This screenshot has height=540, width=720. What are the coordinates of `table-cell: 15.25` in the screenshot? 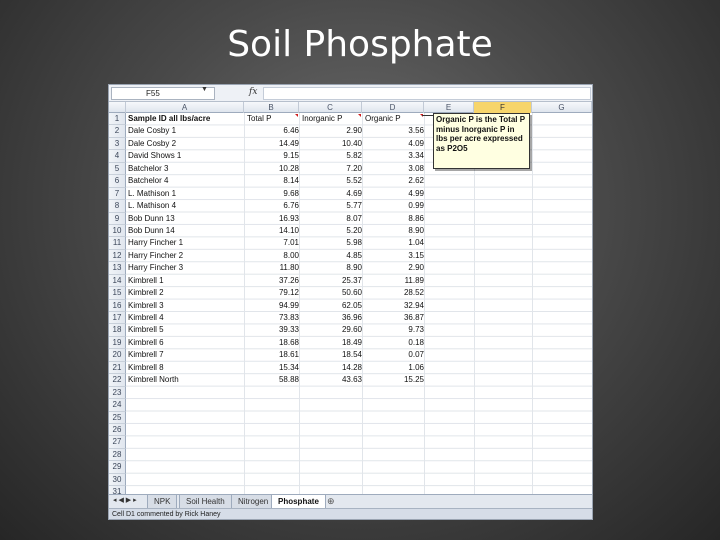 It's located at (393, 380).